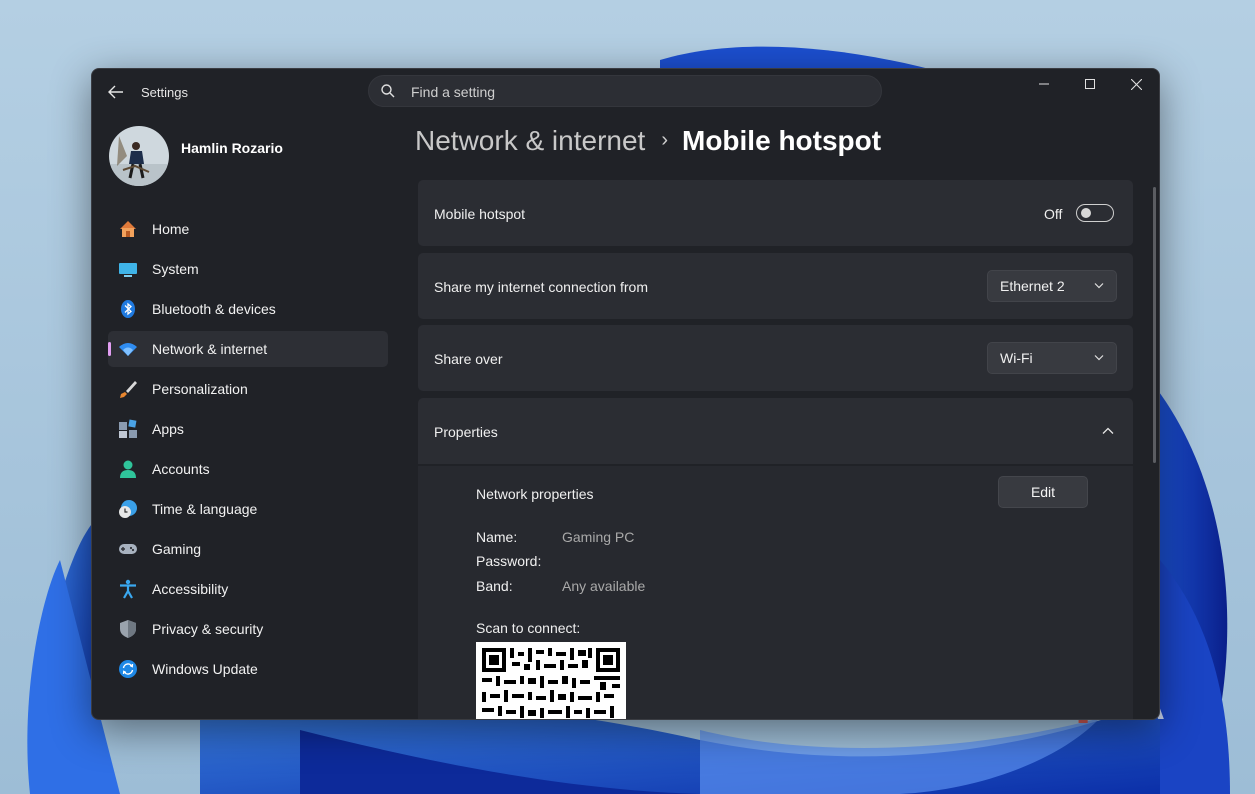 The height and width of the screenshot is (794, 1255). I want to click on sidebar-item-time-language: Time & language, so click(248, 509).